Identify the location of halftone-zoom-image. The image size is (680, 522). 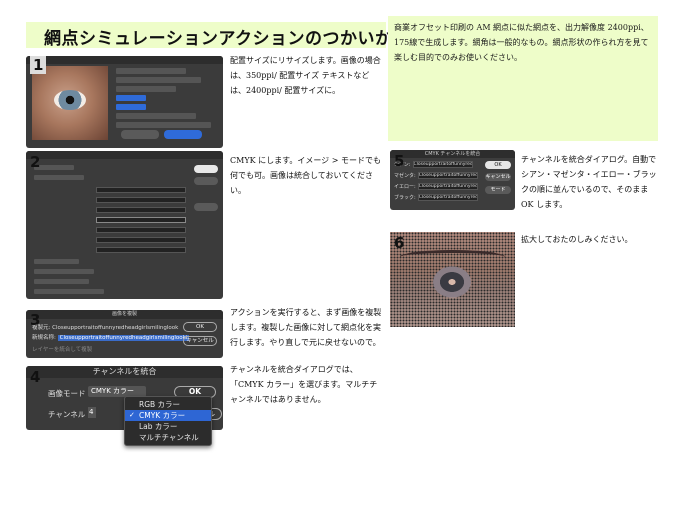
(452, 279).